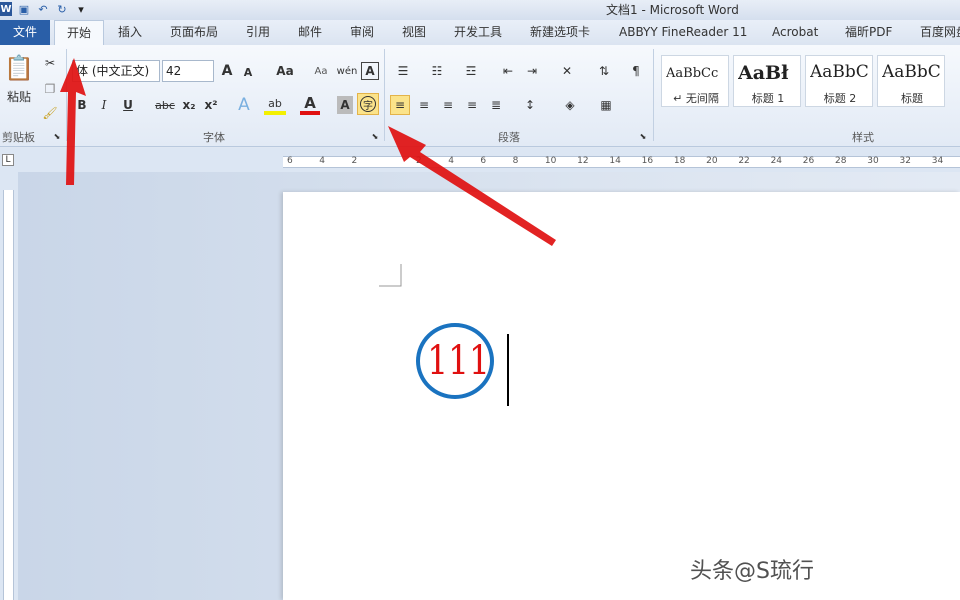 The height and width of the screenshot is (600, 960). I want to click on arrow-to-enclose-button, so click(472, 186).